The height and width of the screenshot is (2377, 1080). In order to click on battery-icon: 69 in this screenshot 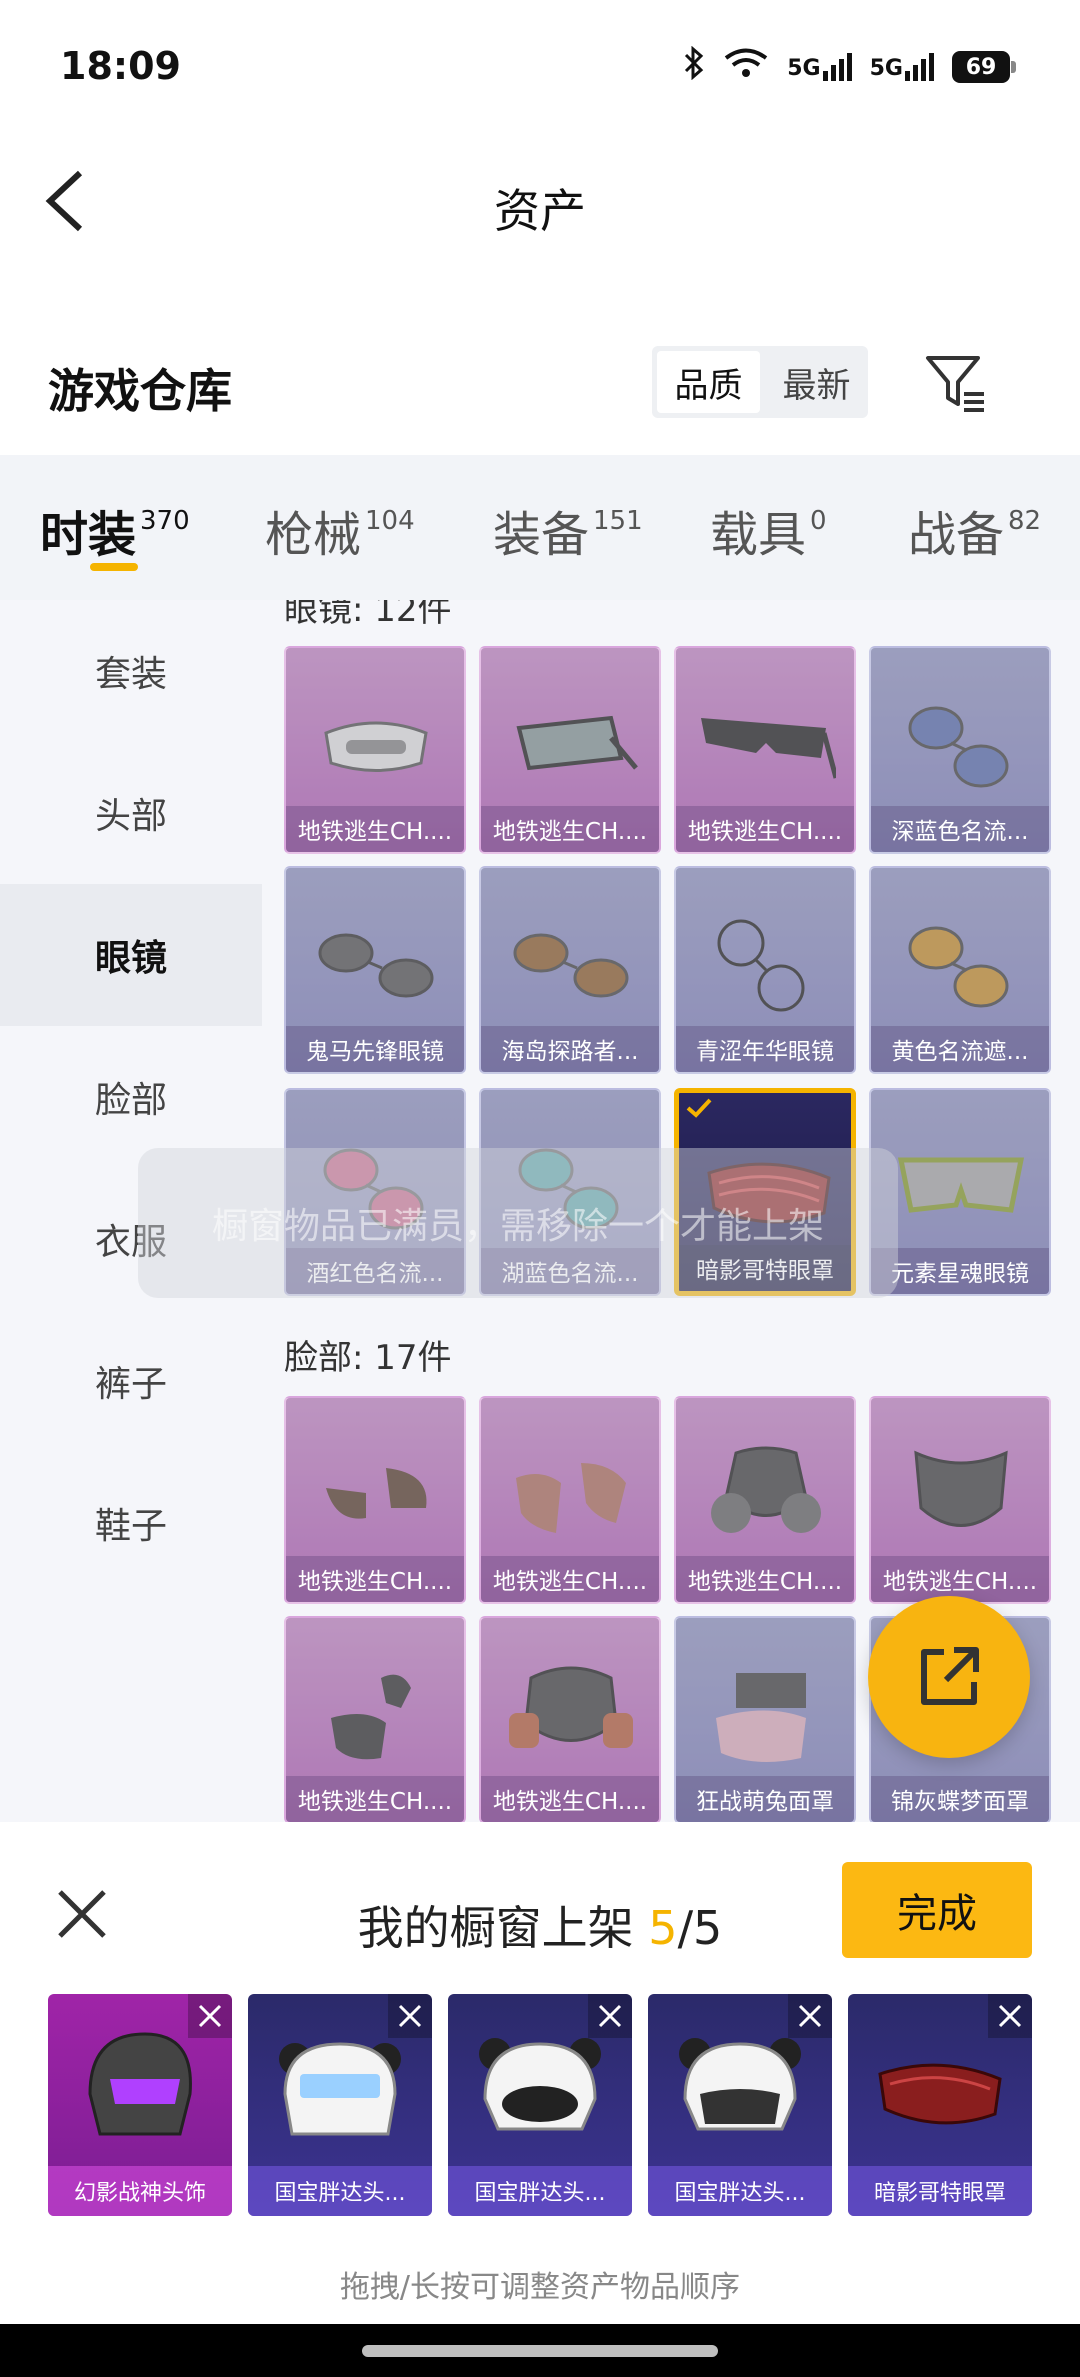, I will do `click(984, 67)`.